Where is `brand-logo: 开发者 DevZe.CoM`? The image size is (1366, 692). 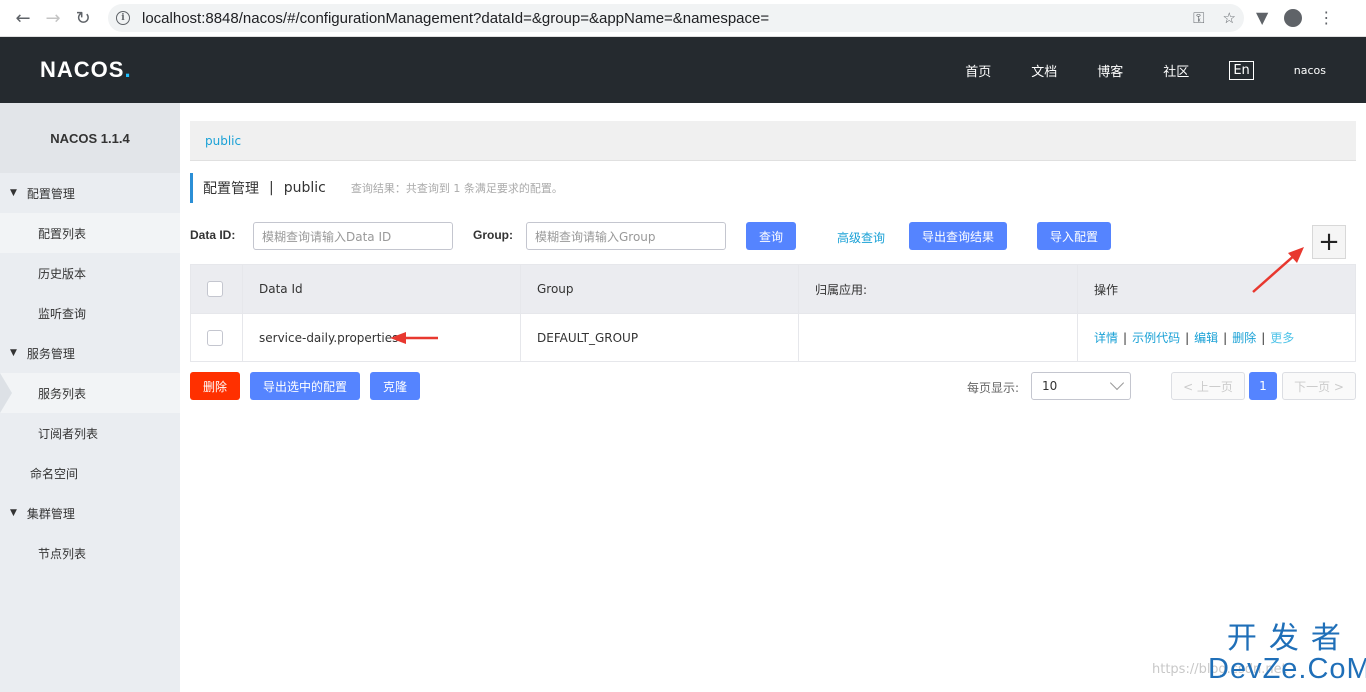
brand-logo: 开发者 DevZe.CoM is located at coordinates (1287, 653).